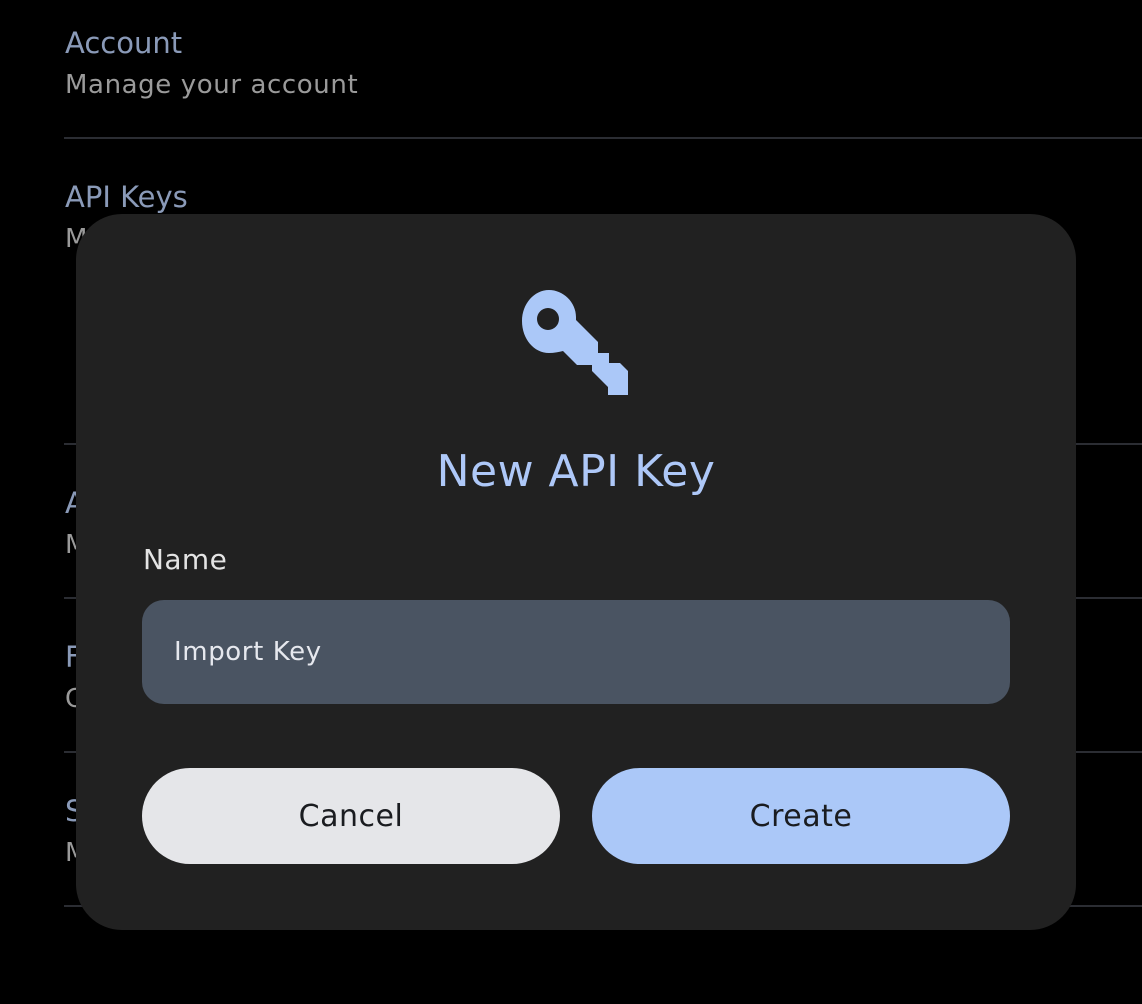 Image resolution: width=1142 pixels, height=1004 pixels. What do you see at coordinates (603, 138) in the screenshot?
I see `divider` at bounding box center [603, 138].